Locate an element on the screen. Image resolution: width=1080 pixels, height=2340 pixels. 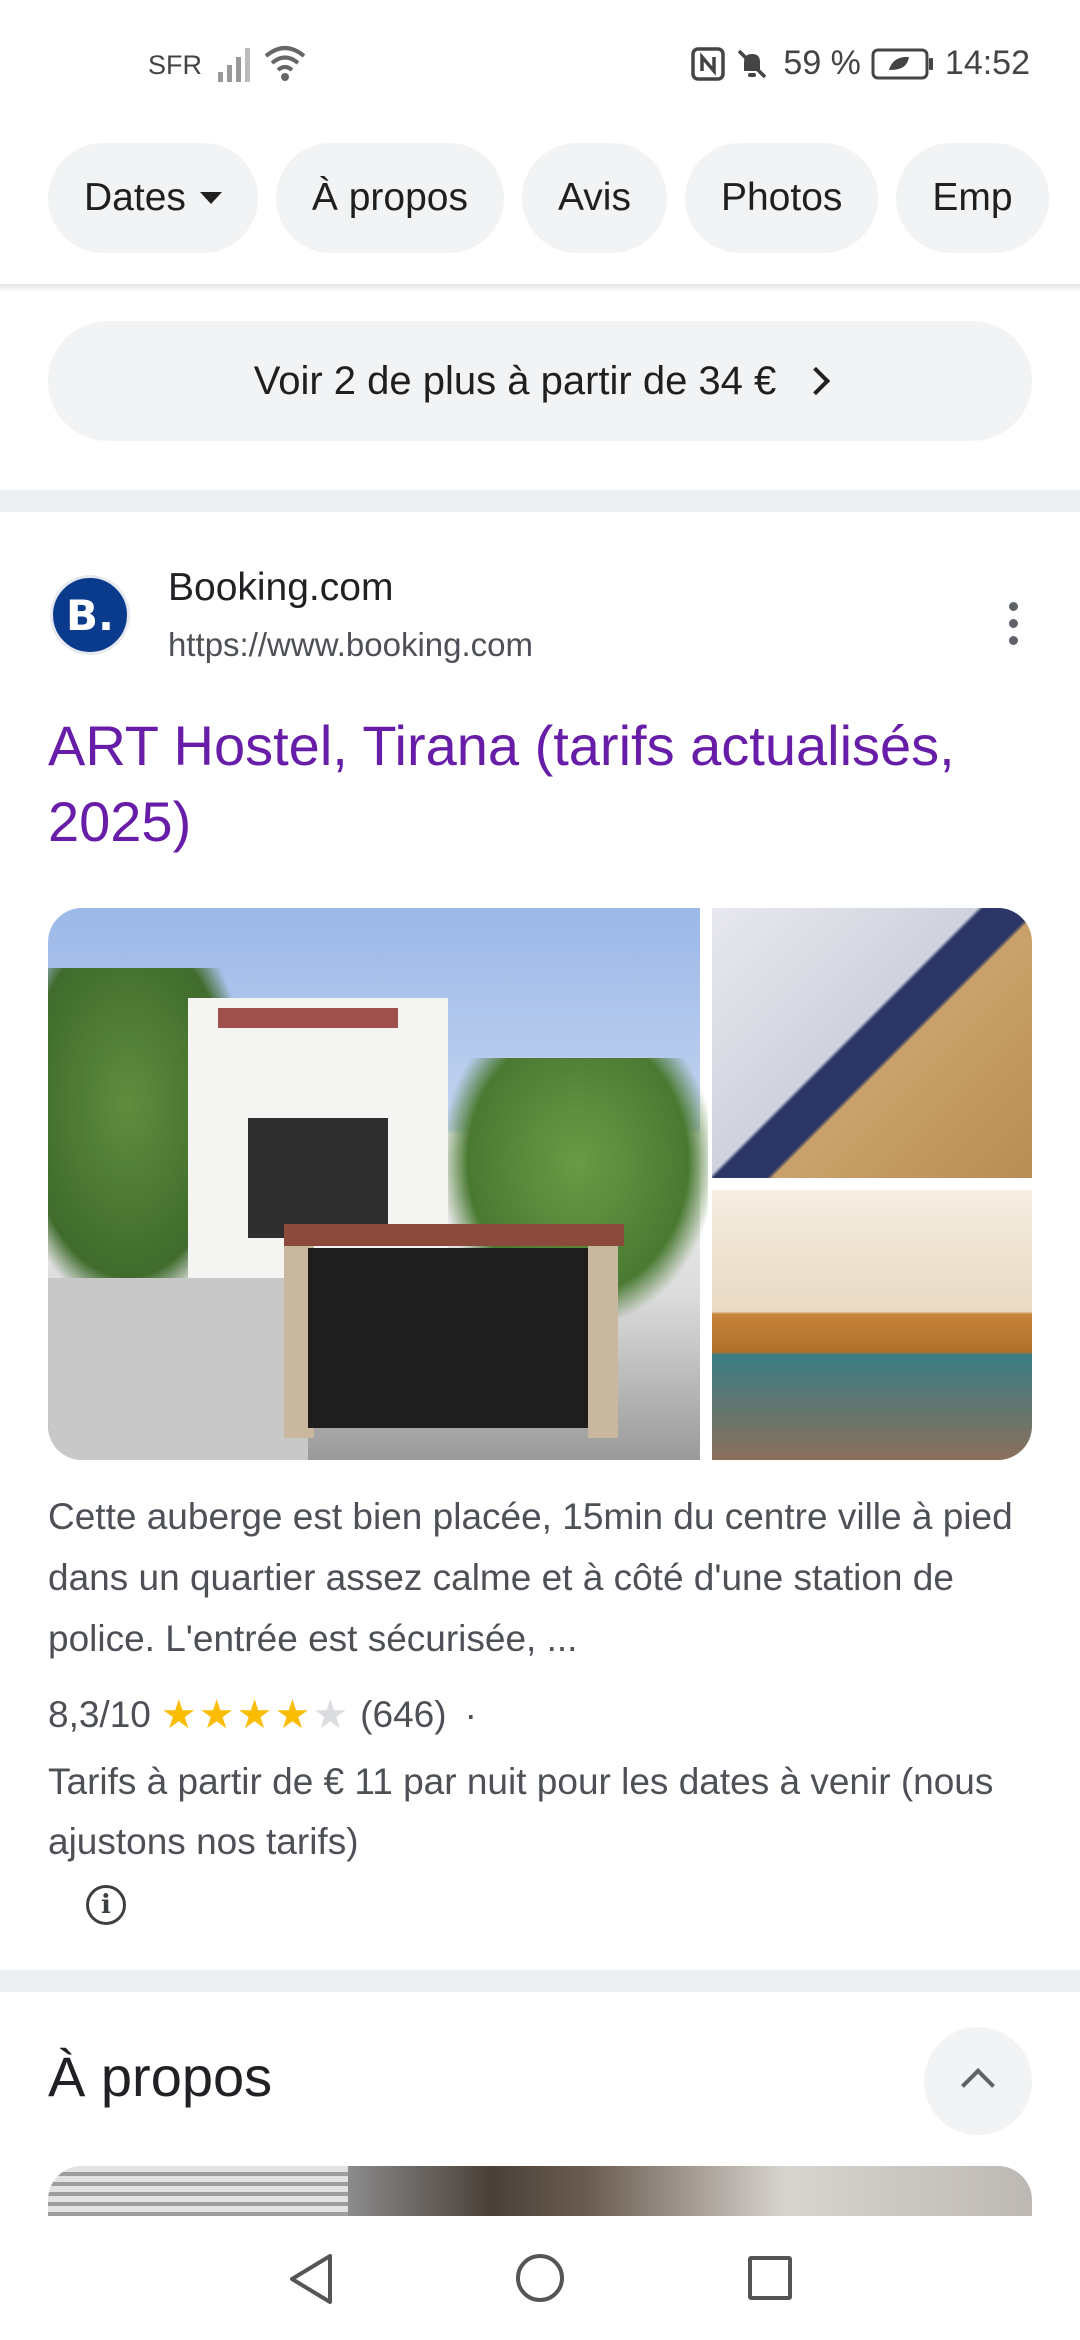
filter-chips: Dates À propos Avis Photos Emp is located at coordinates (564, 198).